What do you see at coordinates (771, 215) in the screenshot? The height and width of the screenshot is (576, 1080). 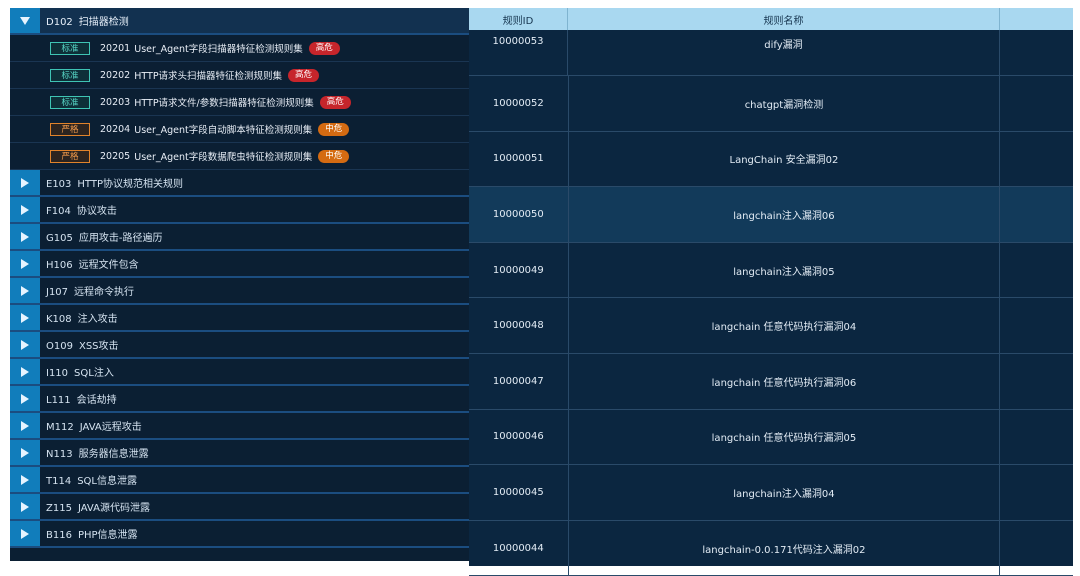 I see `table-row: 10000050 langchain注入漏洞06` at bounding box center [771, 215].